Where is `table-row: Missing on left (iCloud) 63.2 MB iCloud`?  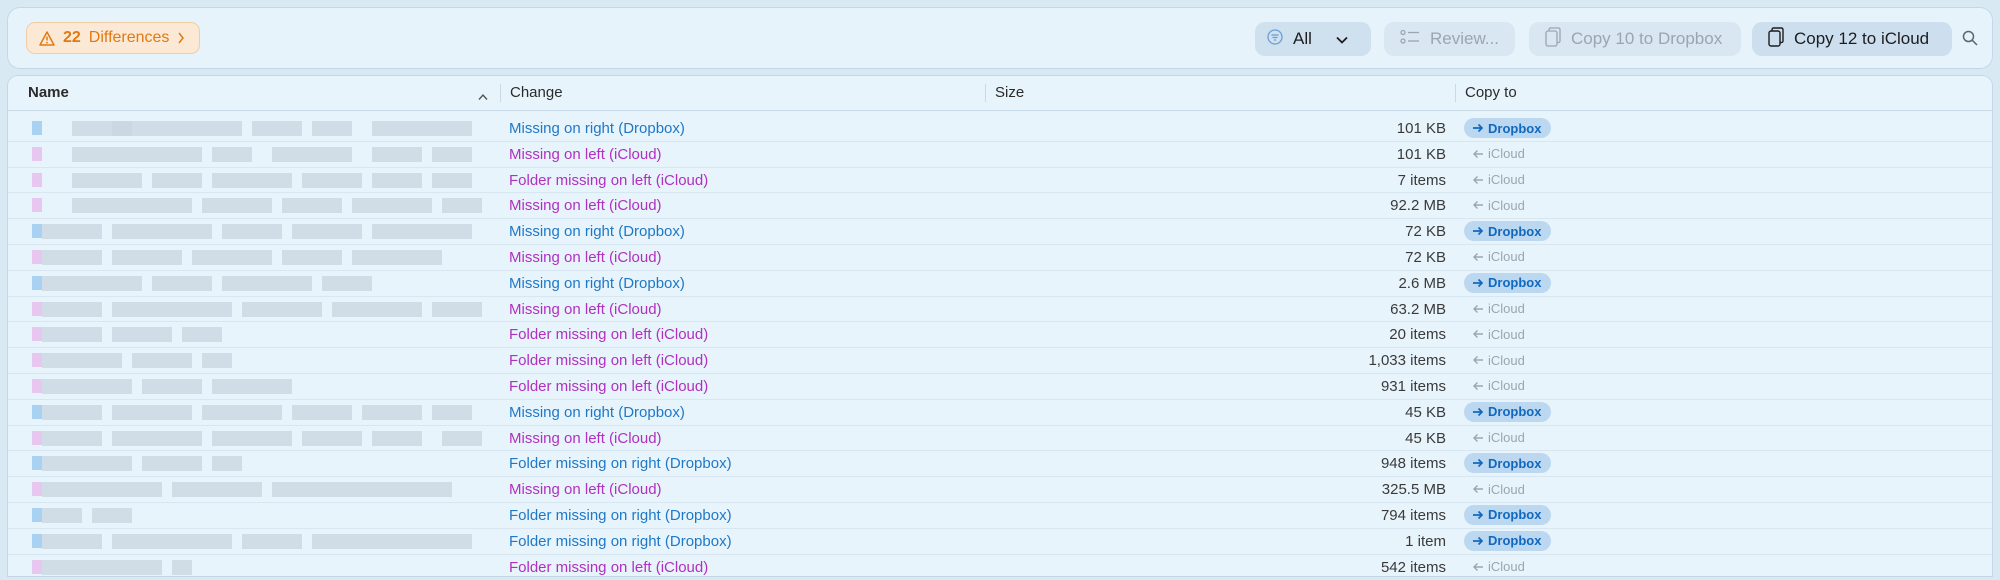
table-row: Missing on left (iCloud) 63.2 MB iCloud is located at coordinates (1000, 310).